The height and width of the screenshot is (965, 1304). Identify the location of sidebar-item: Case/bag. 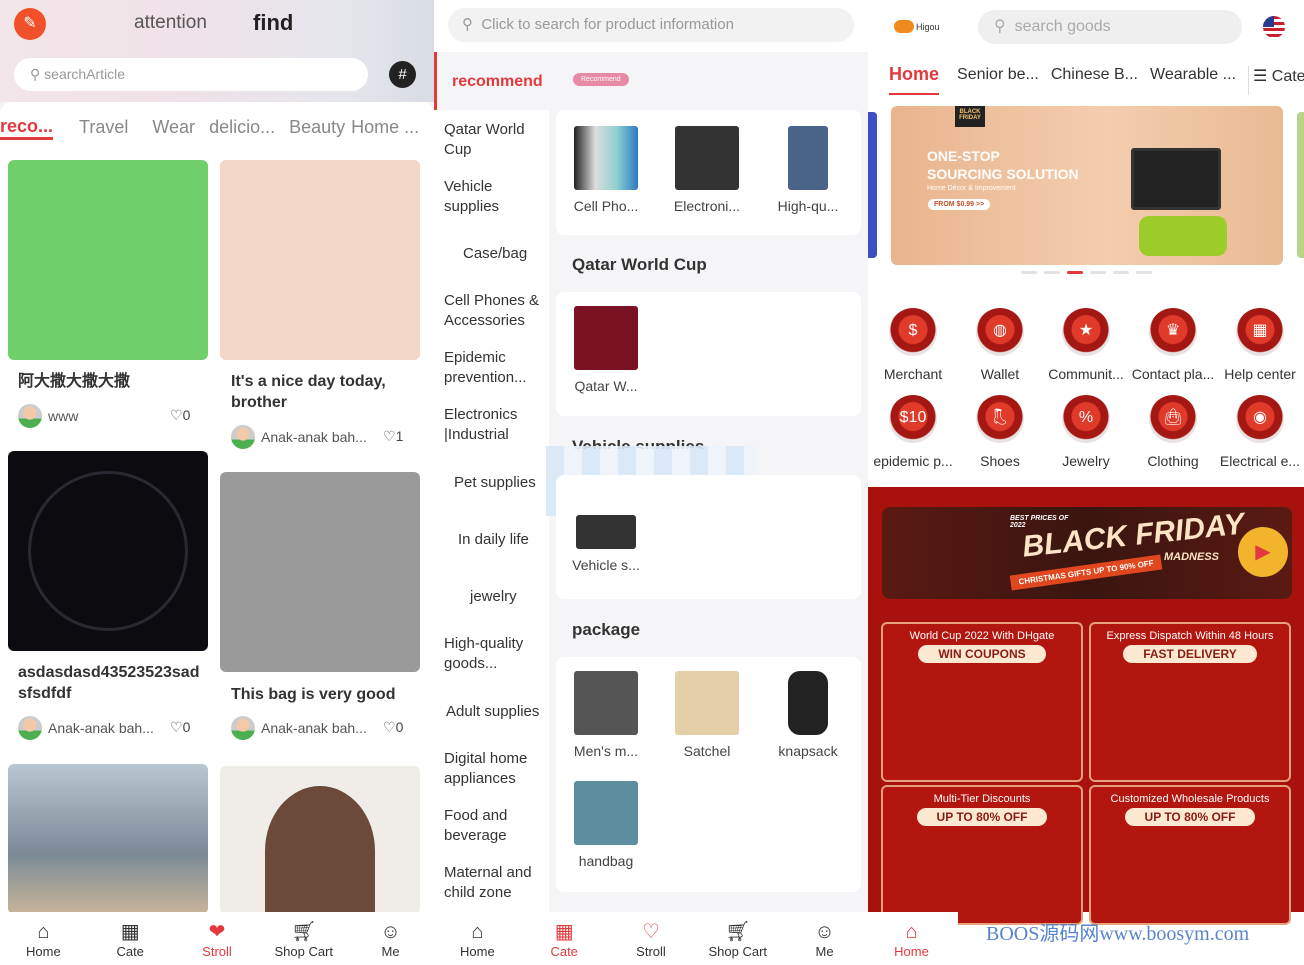
(515, 254).